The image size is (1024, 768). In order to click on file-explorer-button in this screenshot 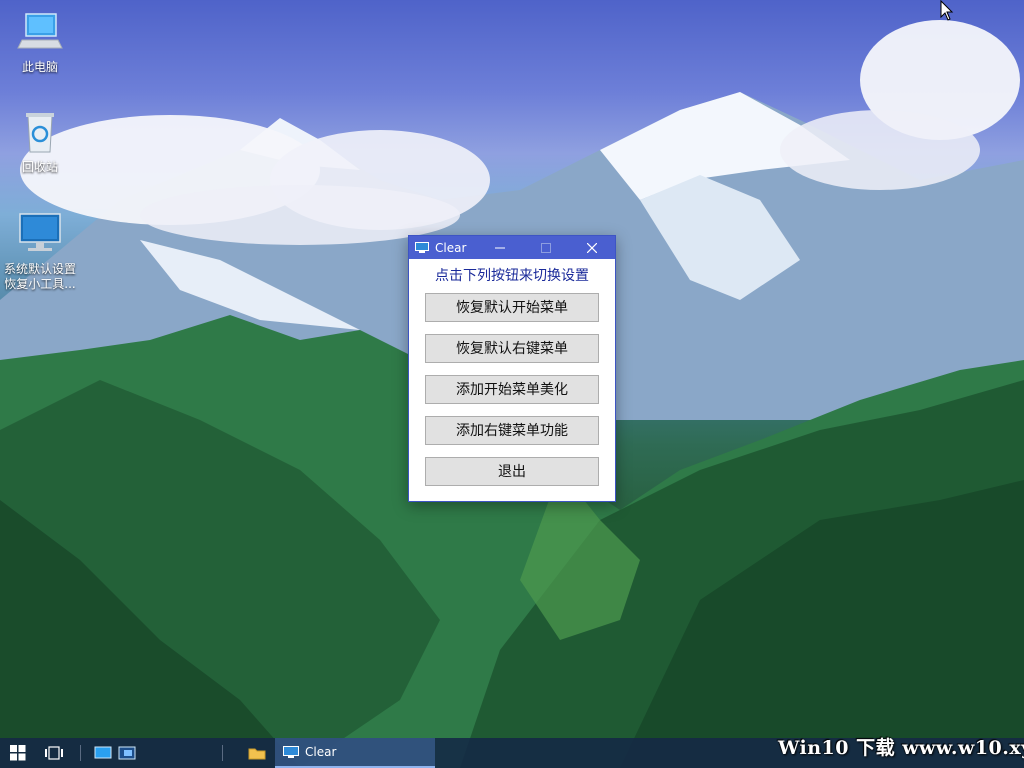, I will do `click(257, 753)`.